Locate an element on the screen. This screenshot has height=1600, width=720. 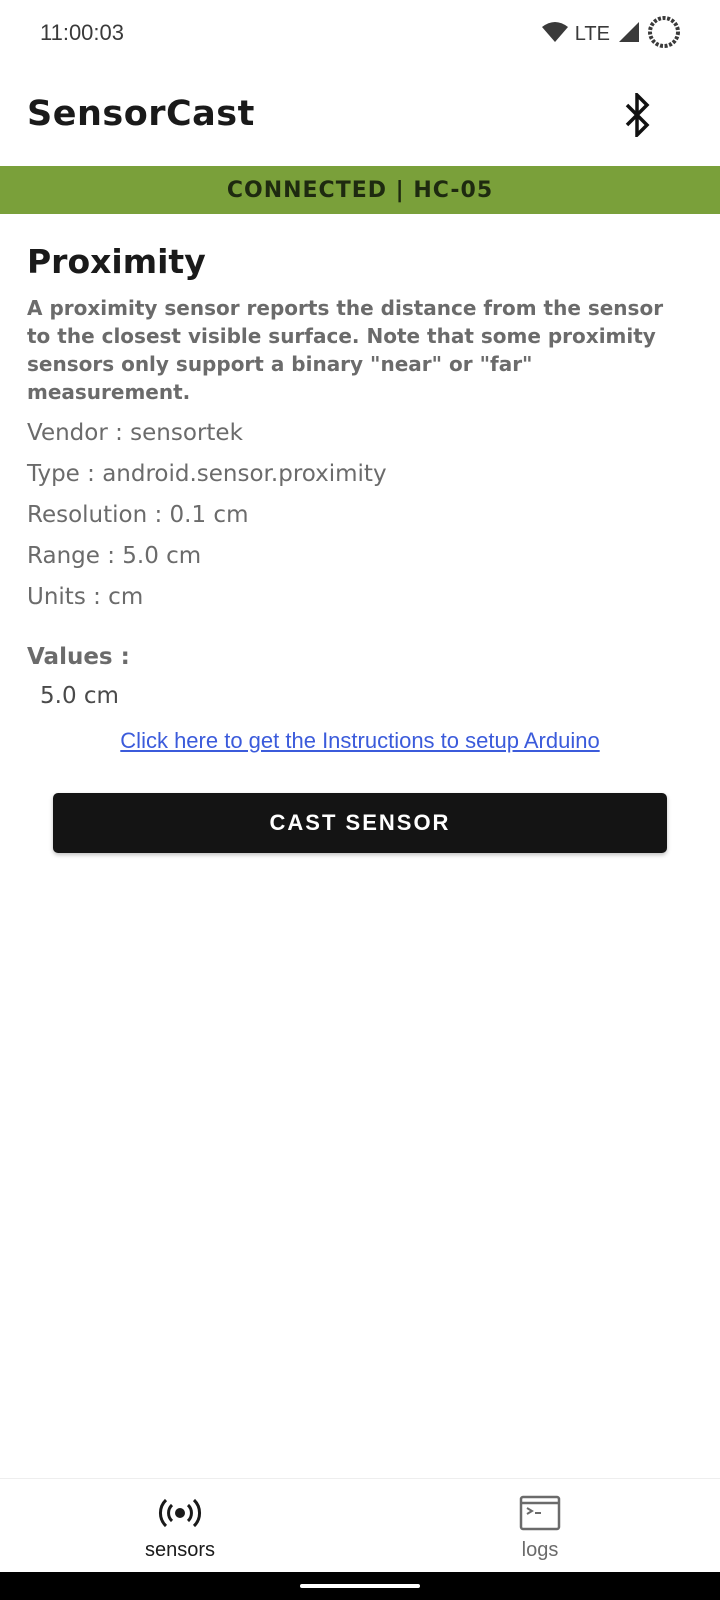
home-gesture-handle is located at coordinates (360, 1586).